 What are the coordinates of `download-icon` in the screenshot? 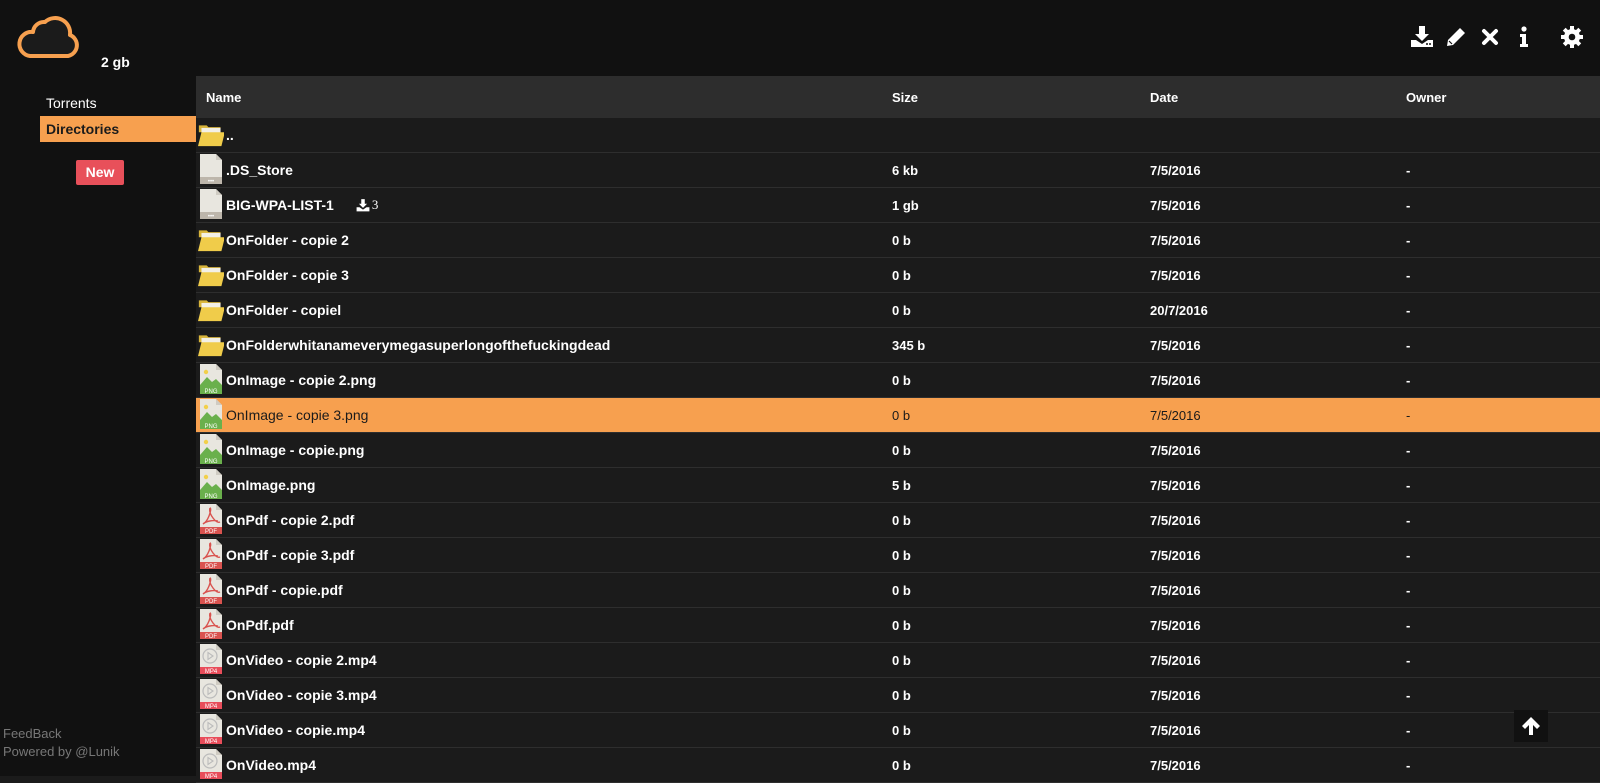 It's located at (363, 204).